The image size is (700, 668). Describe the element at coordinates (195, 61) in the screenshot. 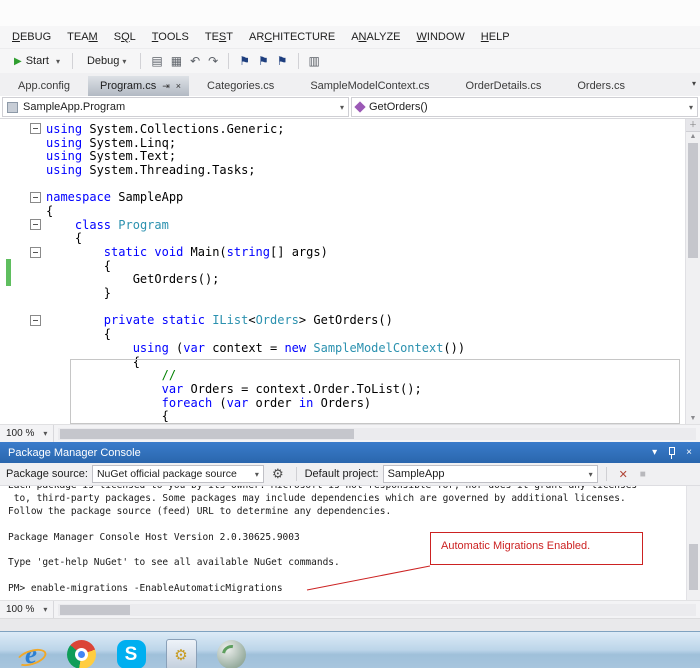

I see `undo-icon: ↶` at that location.